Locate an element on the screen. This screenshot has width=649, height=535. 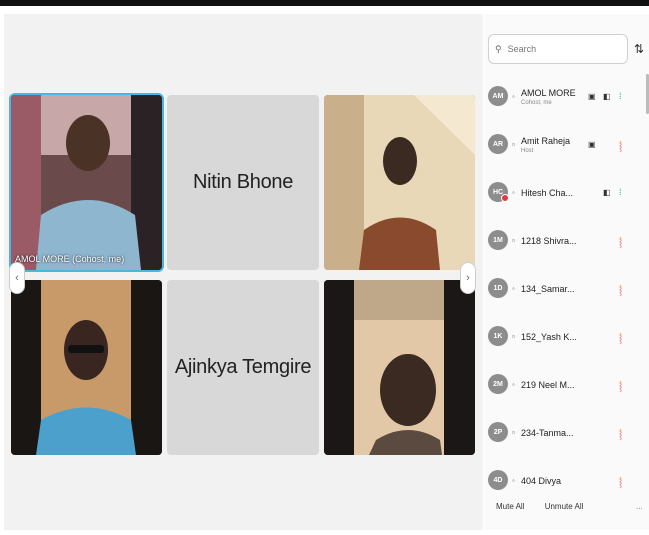
participant-row: AR ▫ Amit Raheja Host ▣ ⸾ is located at coordinates (563, 147).